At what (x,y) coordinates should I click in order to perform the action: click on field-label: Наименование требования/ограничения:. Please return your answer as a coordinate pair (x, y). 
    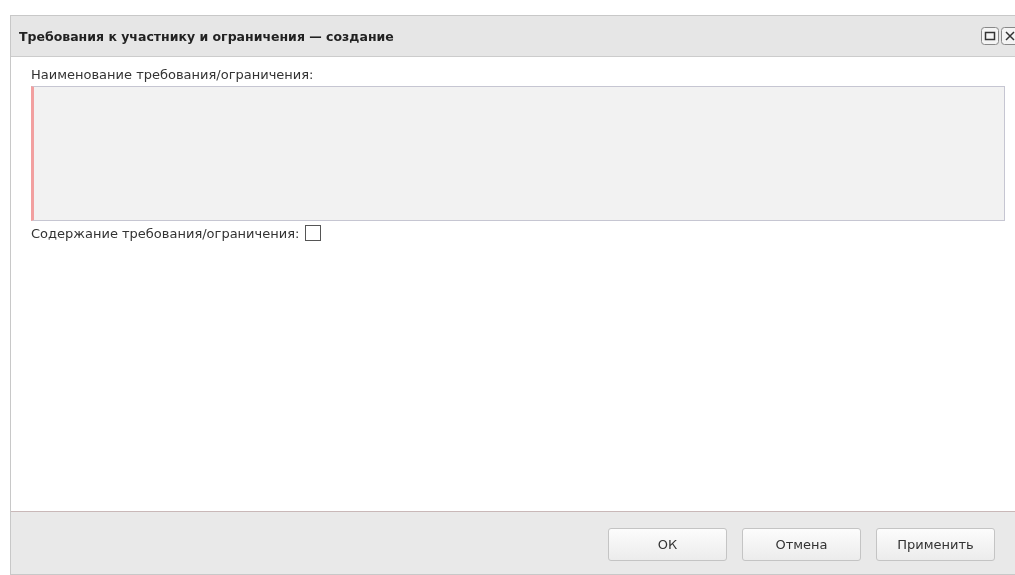
    Looking at the image, I should click on (172, 74).